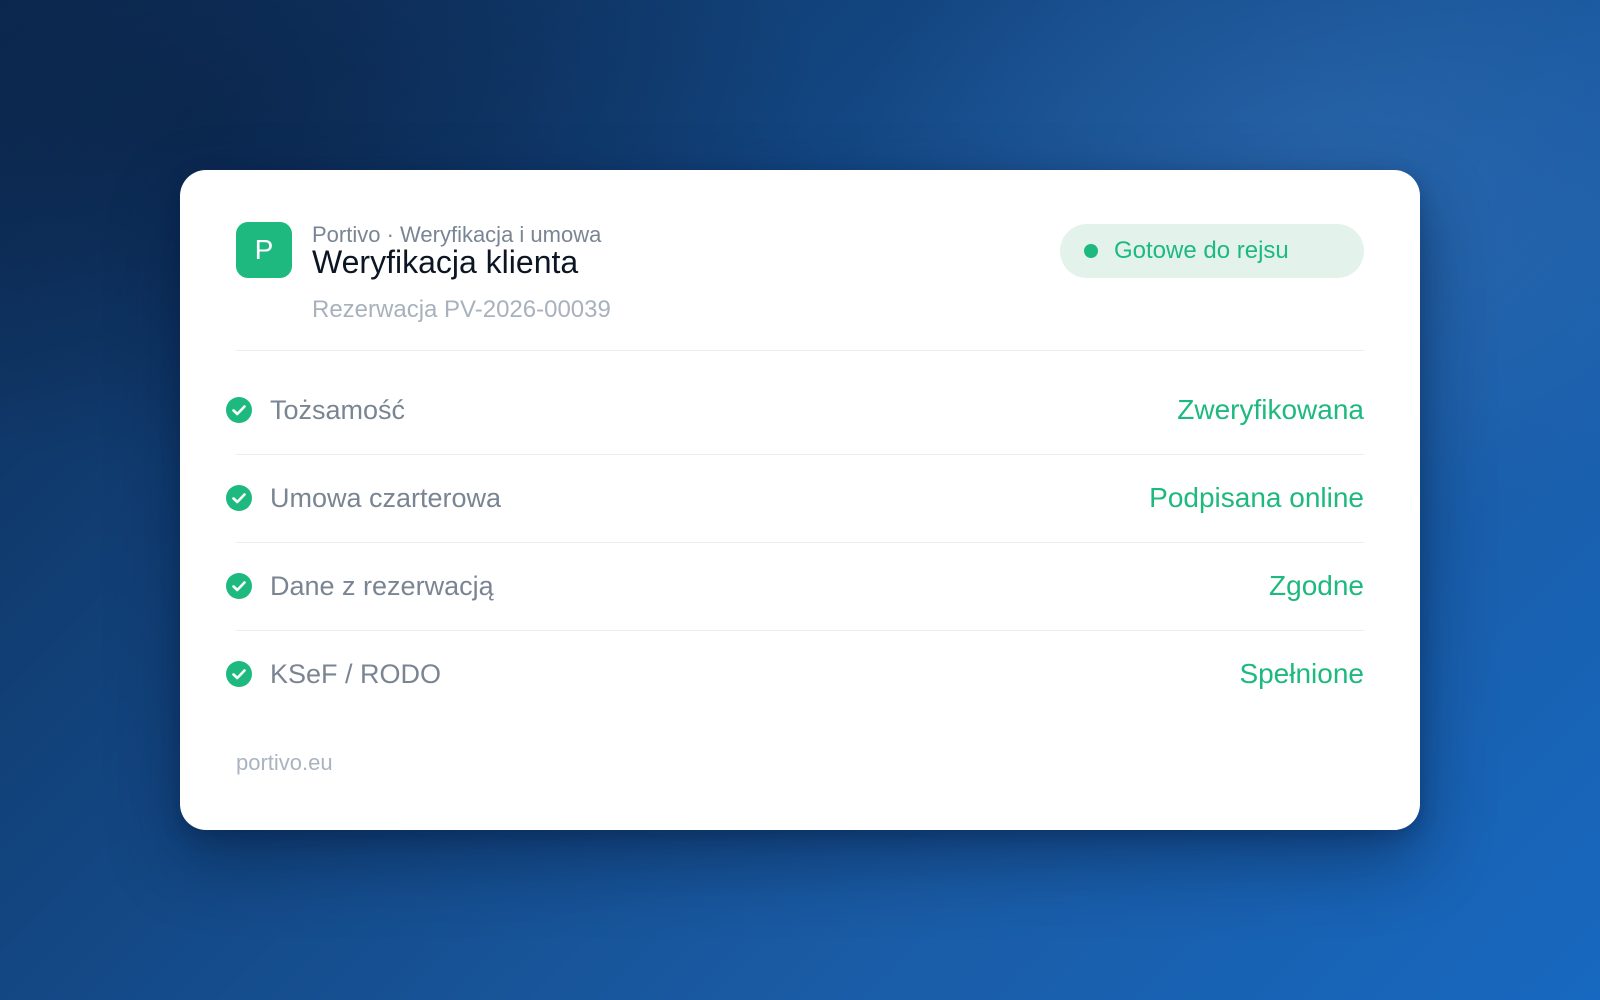 The width and height of the screenshot is (1600, 1000). Describe the element at coordinates (795, 674) in the screenshot. I see `check-row-compliance: KSeF / RODO Spełnione` at that location.